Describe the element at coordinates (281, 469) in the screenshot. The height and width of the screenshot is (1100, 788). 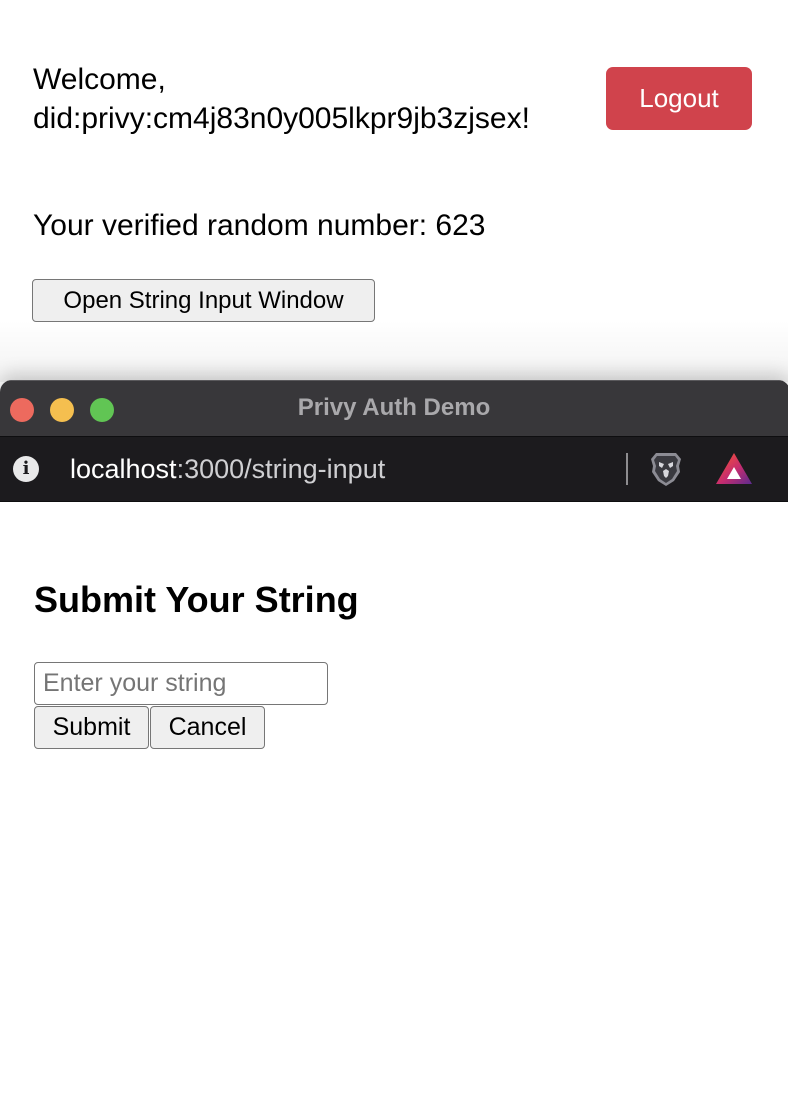
I see `url-path: :3000/string-input` at that location.